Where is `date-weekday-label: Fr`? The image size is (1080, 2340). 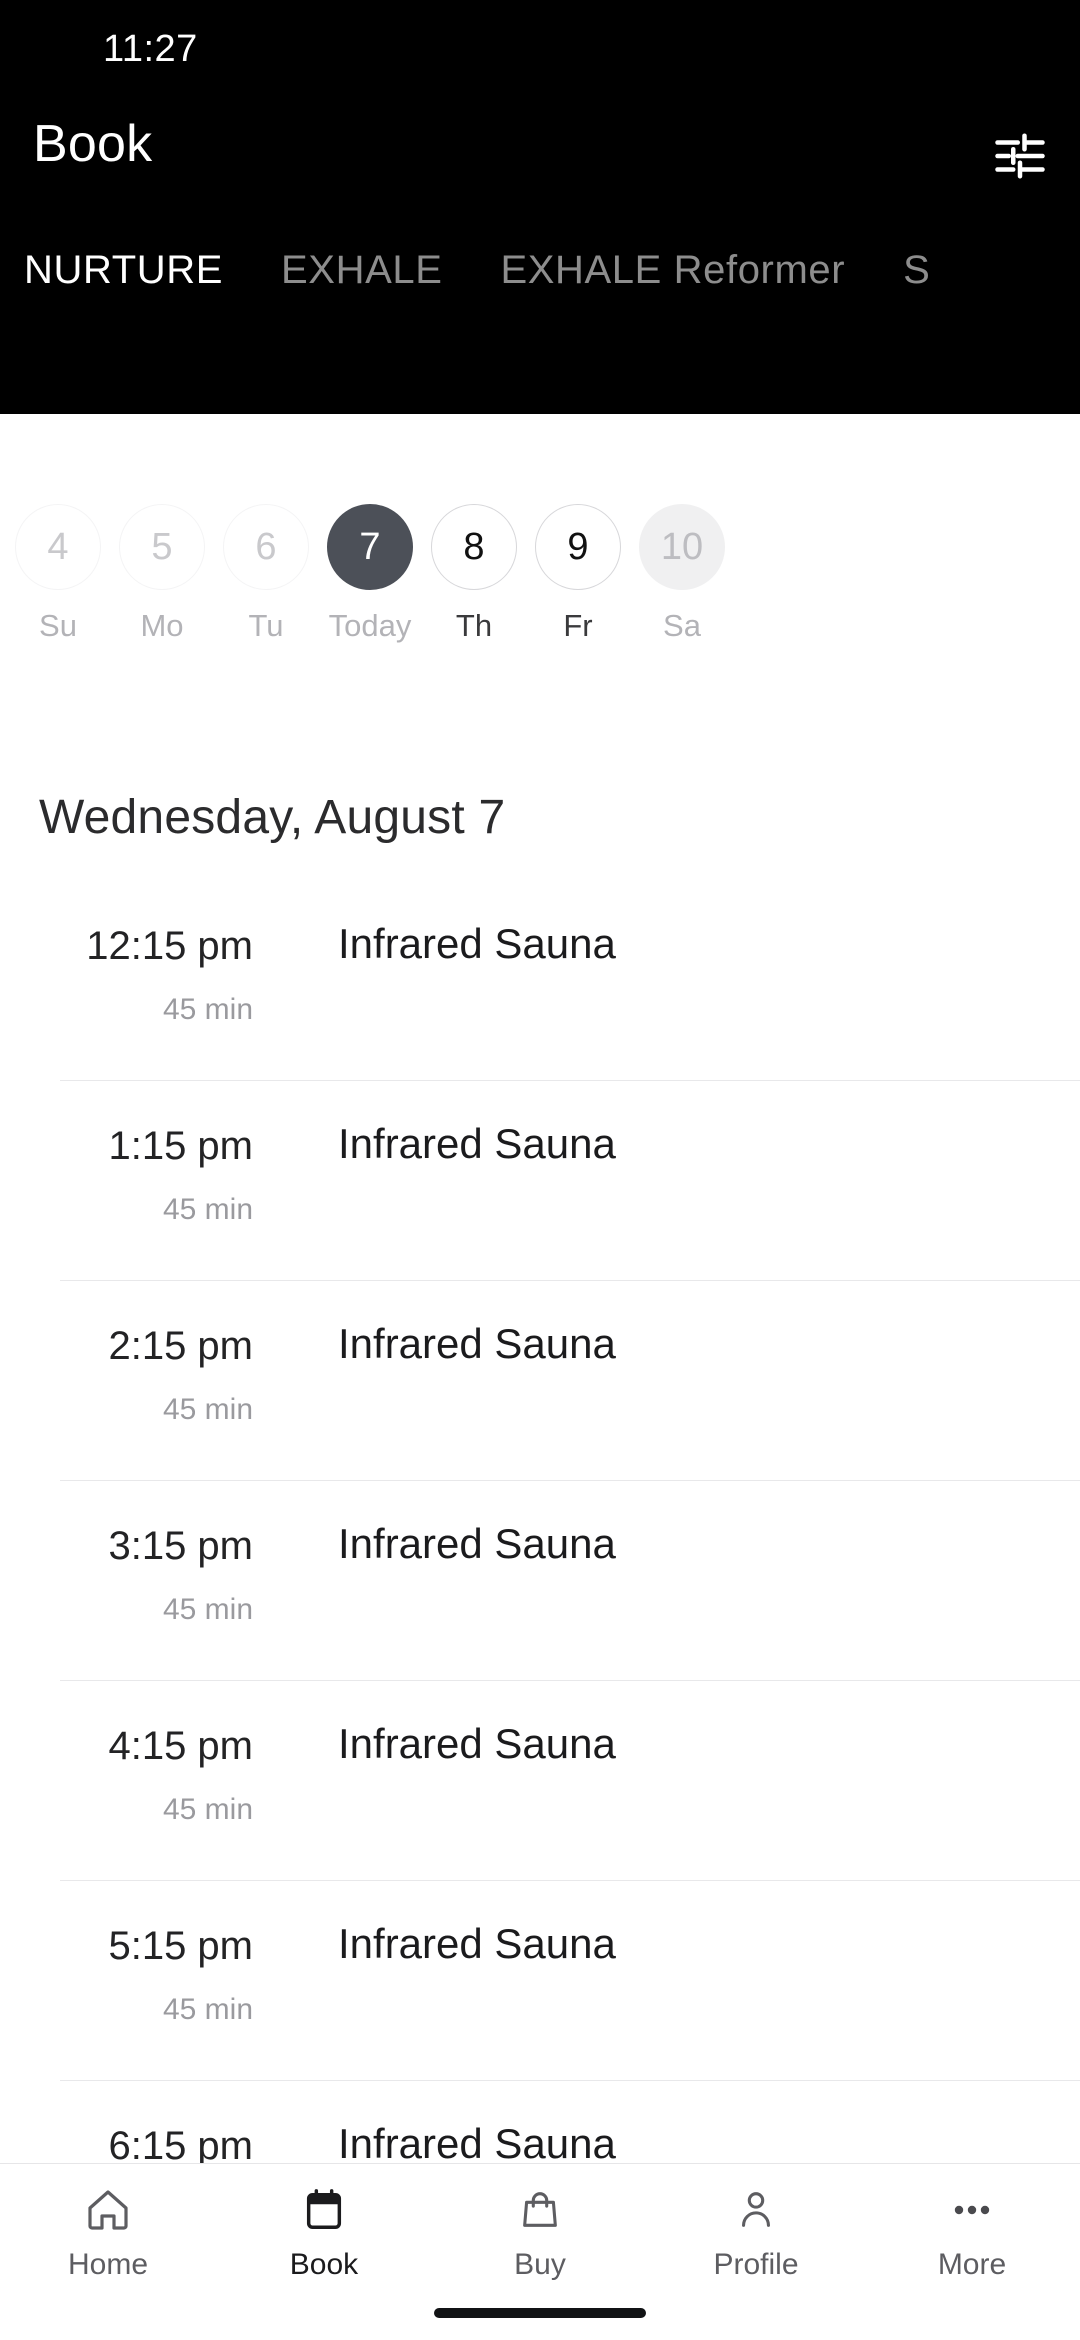
date-weekday-label: Fr is located at coordinates (578, 625).